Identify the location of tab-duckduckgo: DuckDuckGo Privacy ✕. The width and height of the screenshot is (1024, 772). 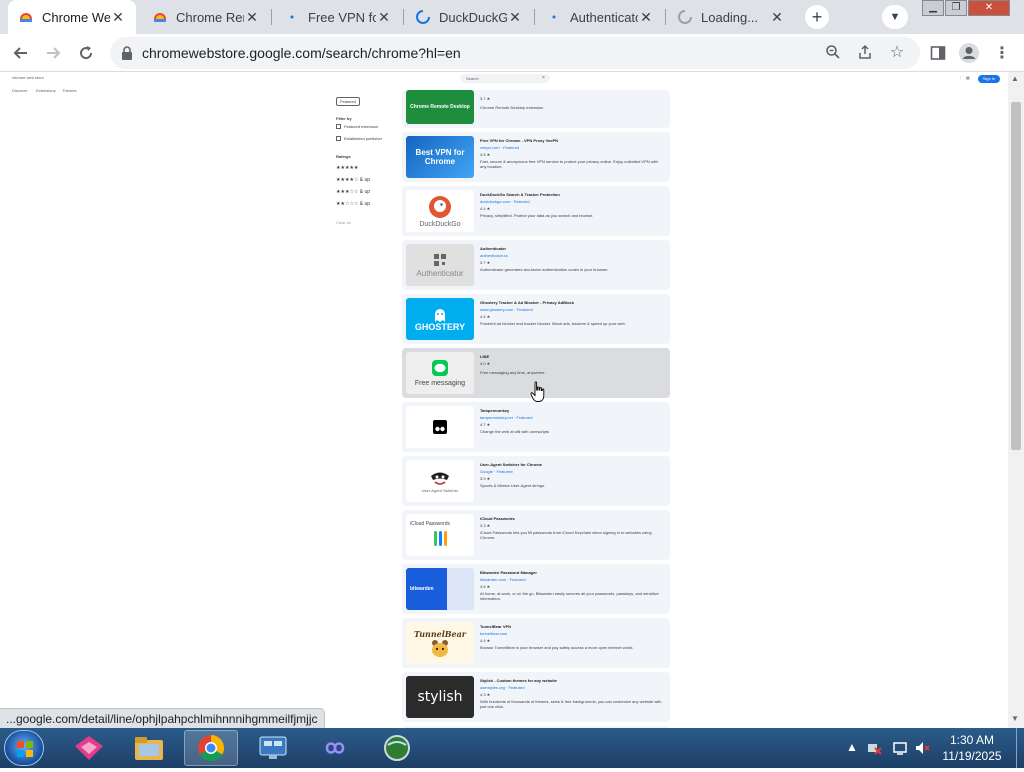
(469, 17).